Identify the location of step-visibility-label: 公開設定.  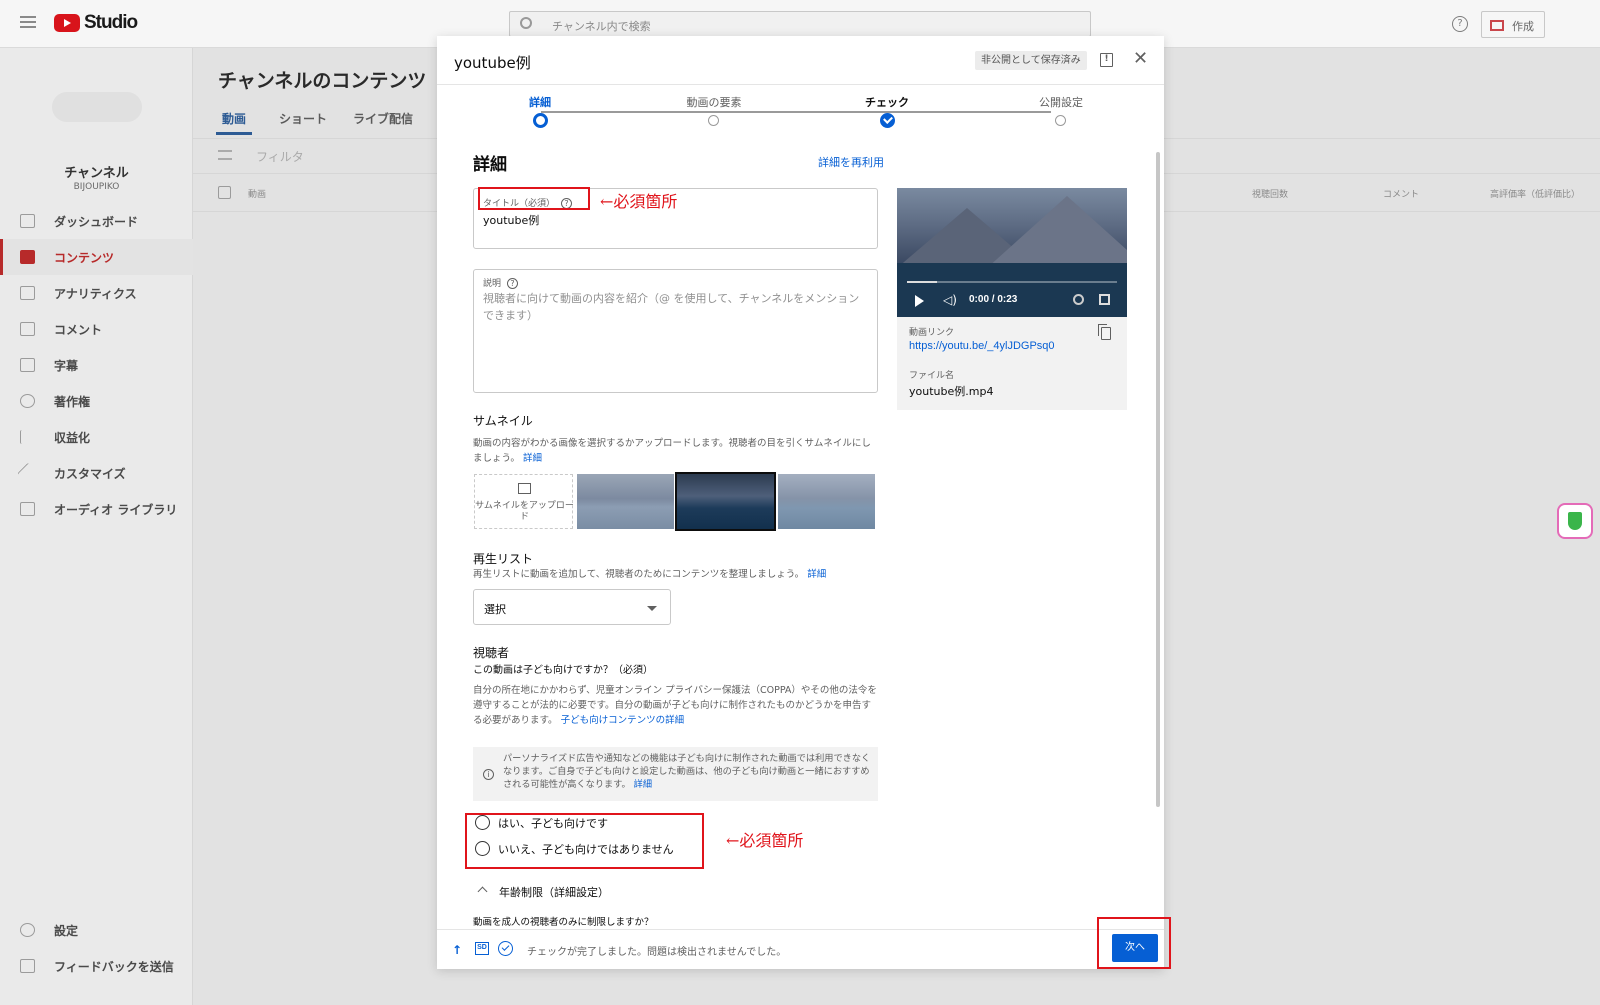
(1061, 102).